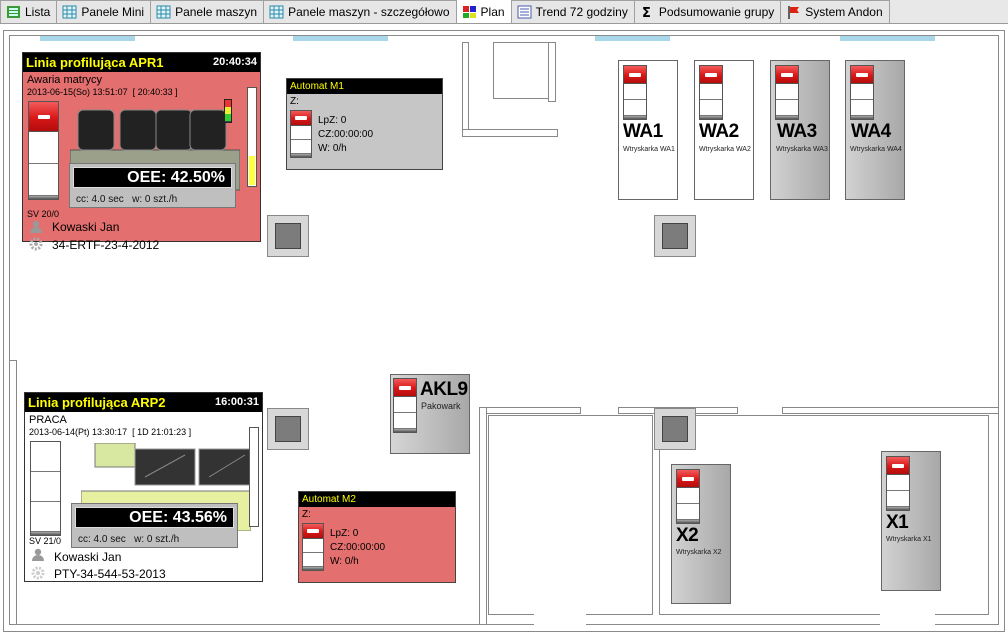 The image size is (1008, 633). Describe the element at coordinates (13, 12) in the screenshot. I see `list-icon` at that location.